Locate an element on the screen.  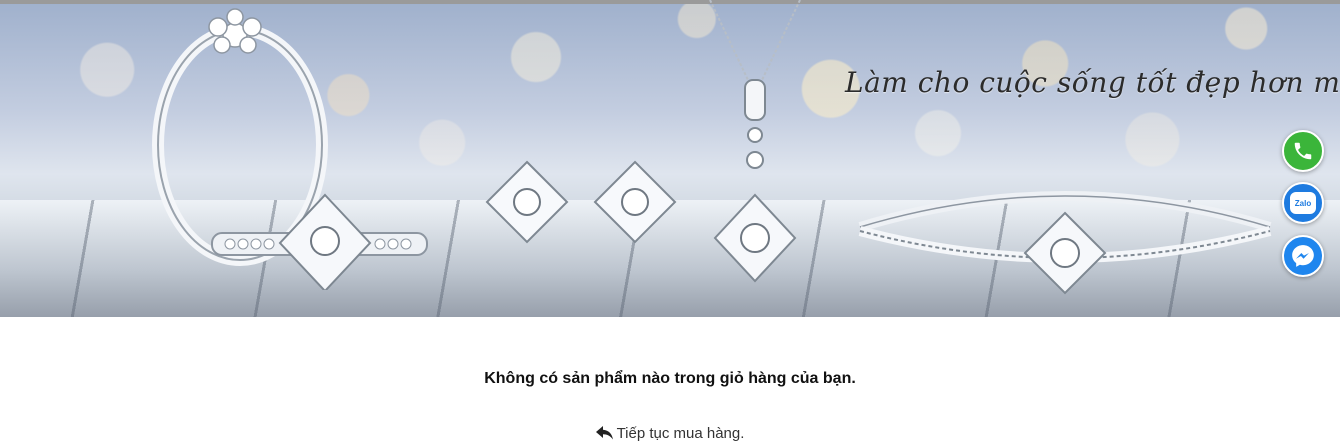
bangle-image is located at coordinates (1065, 243).